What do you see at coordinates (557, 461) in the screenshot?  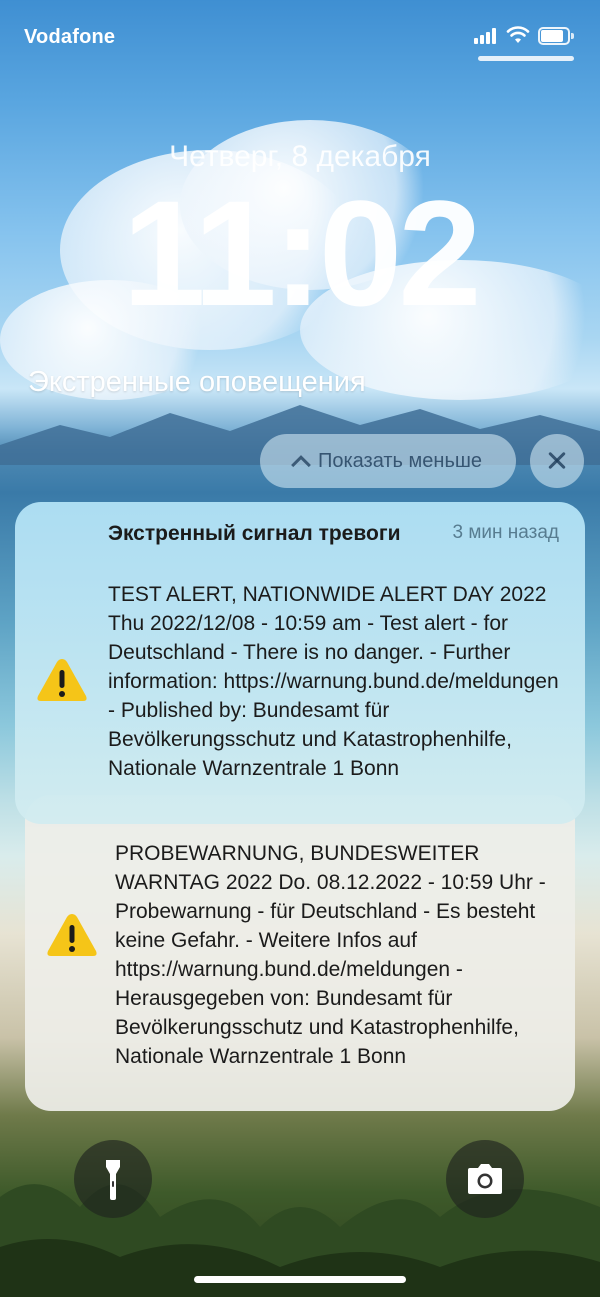 I see `close-icon` at bounding box center [557, 461].